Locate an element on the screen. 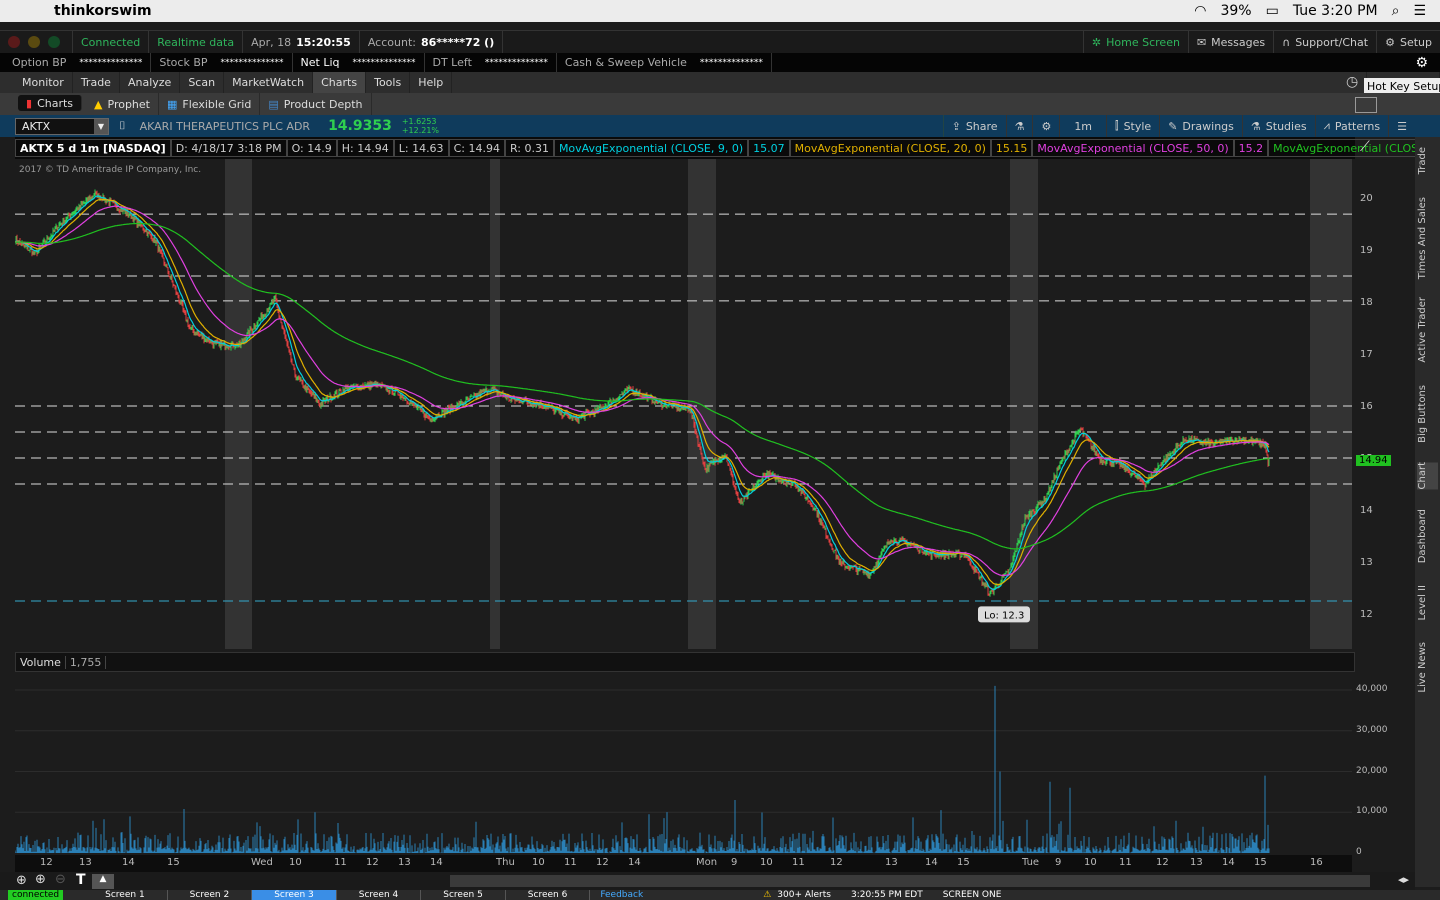 This screenshot has height=900, width=1440. close-window-button is located at coordinates (14, 42).